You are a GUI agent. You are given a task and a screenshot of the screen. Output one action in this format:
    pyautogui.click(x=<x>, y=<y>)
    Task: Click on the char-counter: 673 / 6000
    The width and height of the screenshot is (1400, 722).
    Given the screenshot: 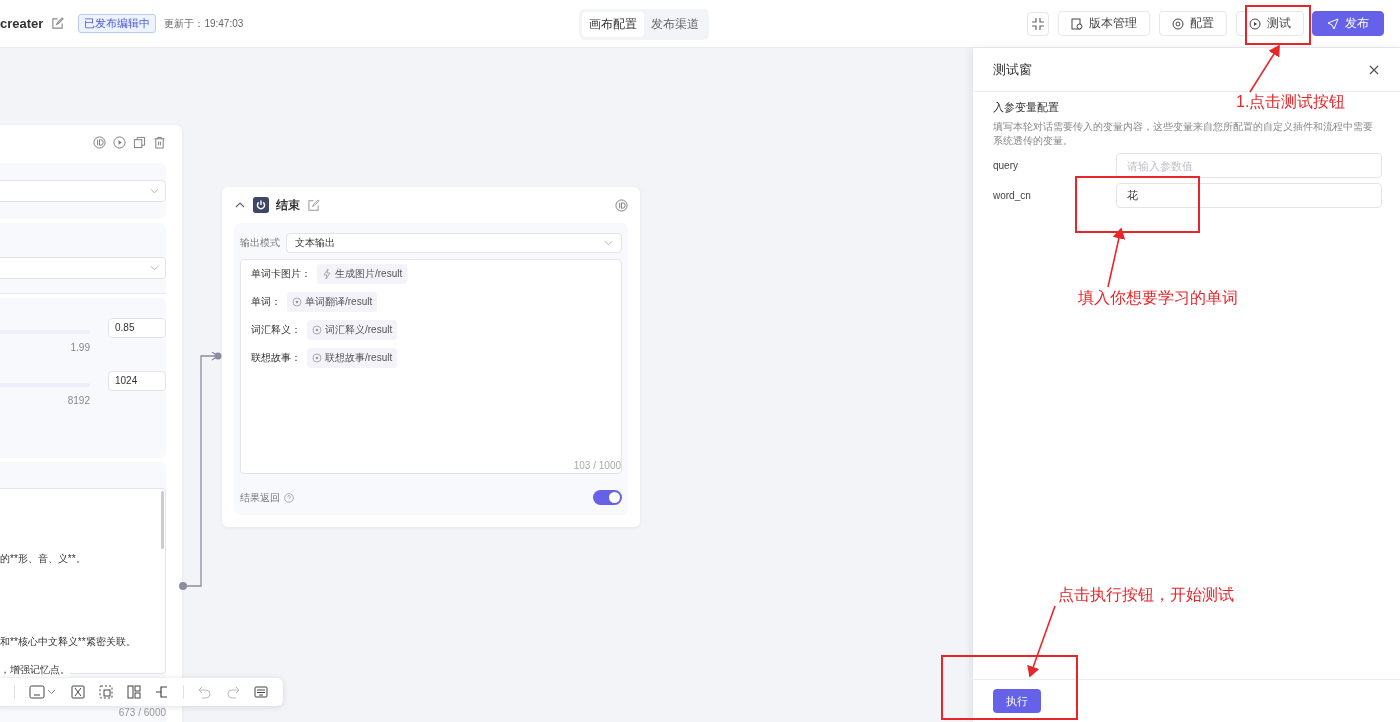 What is the action you would take?
    pyautogui.click(x=141, y=713)
    